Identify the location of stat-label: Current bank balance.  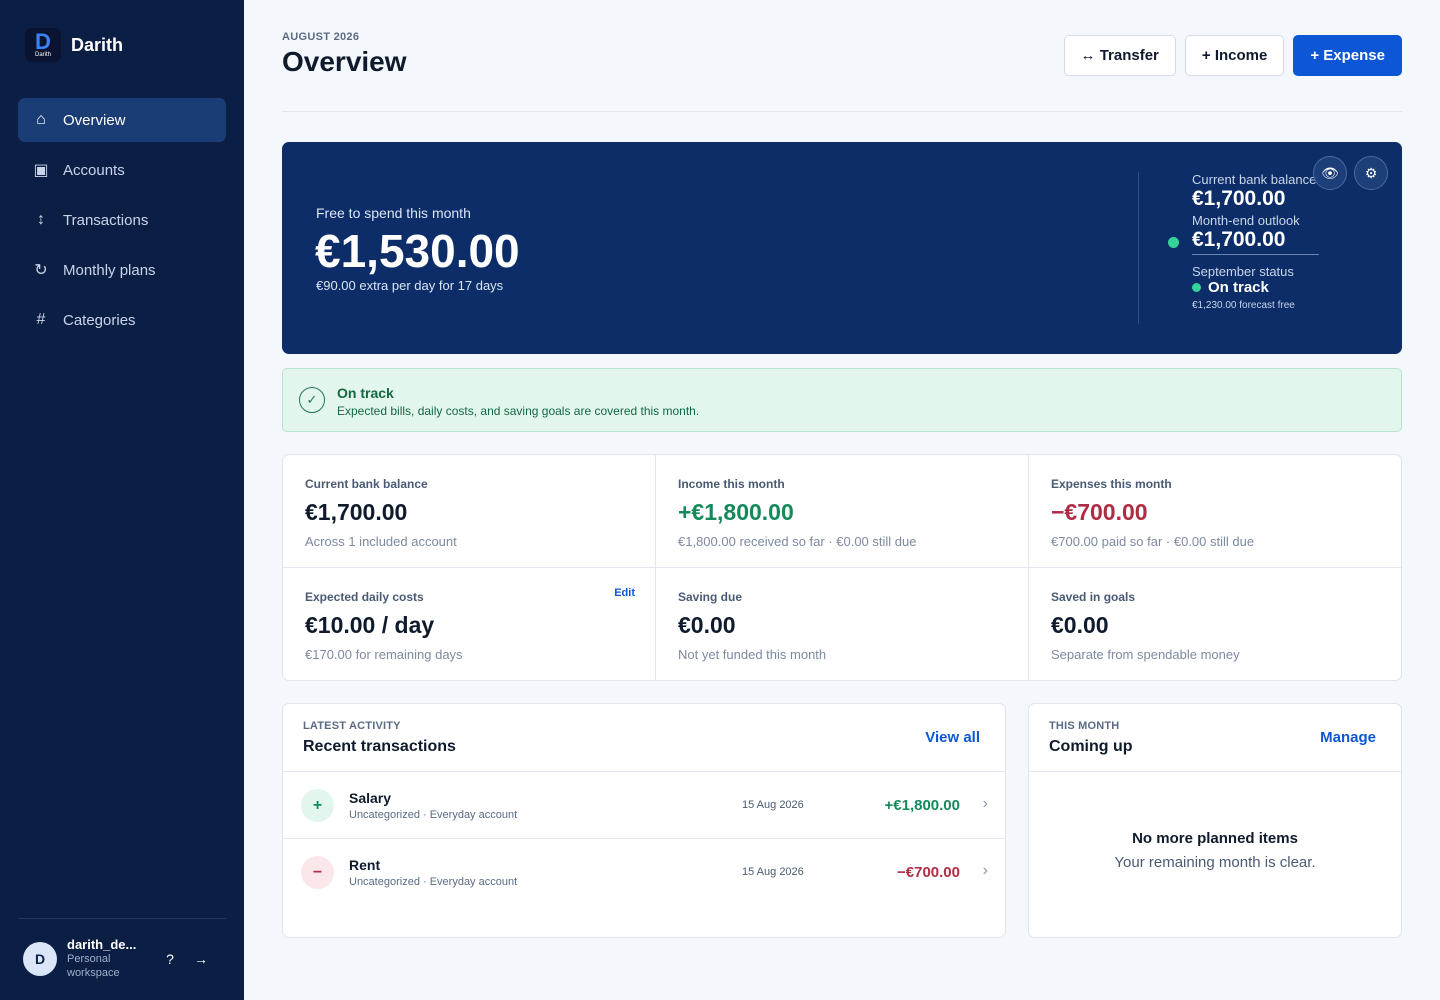
(366, 484).